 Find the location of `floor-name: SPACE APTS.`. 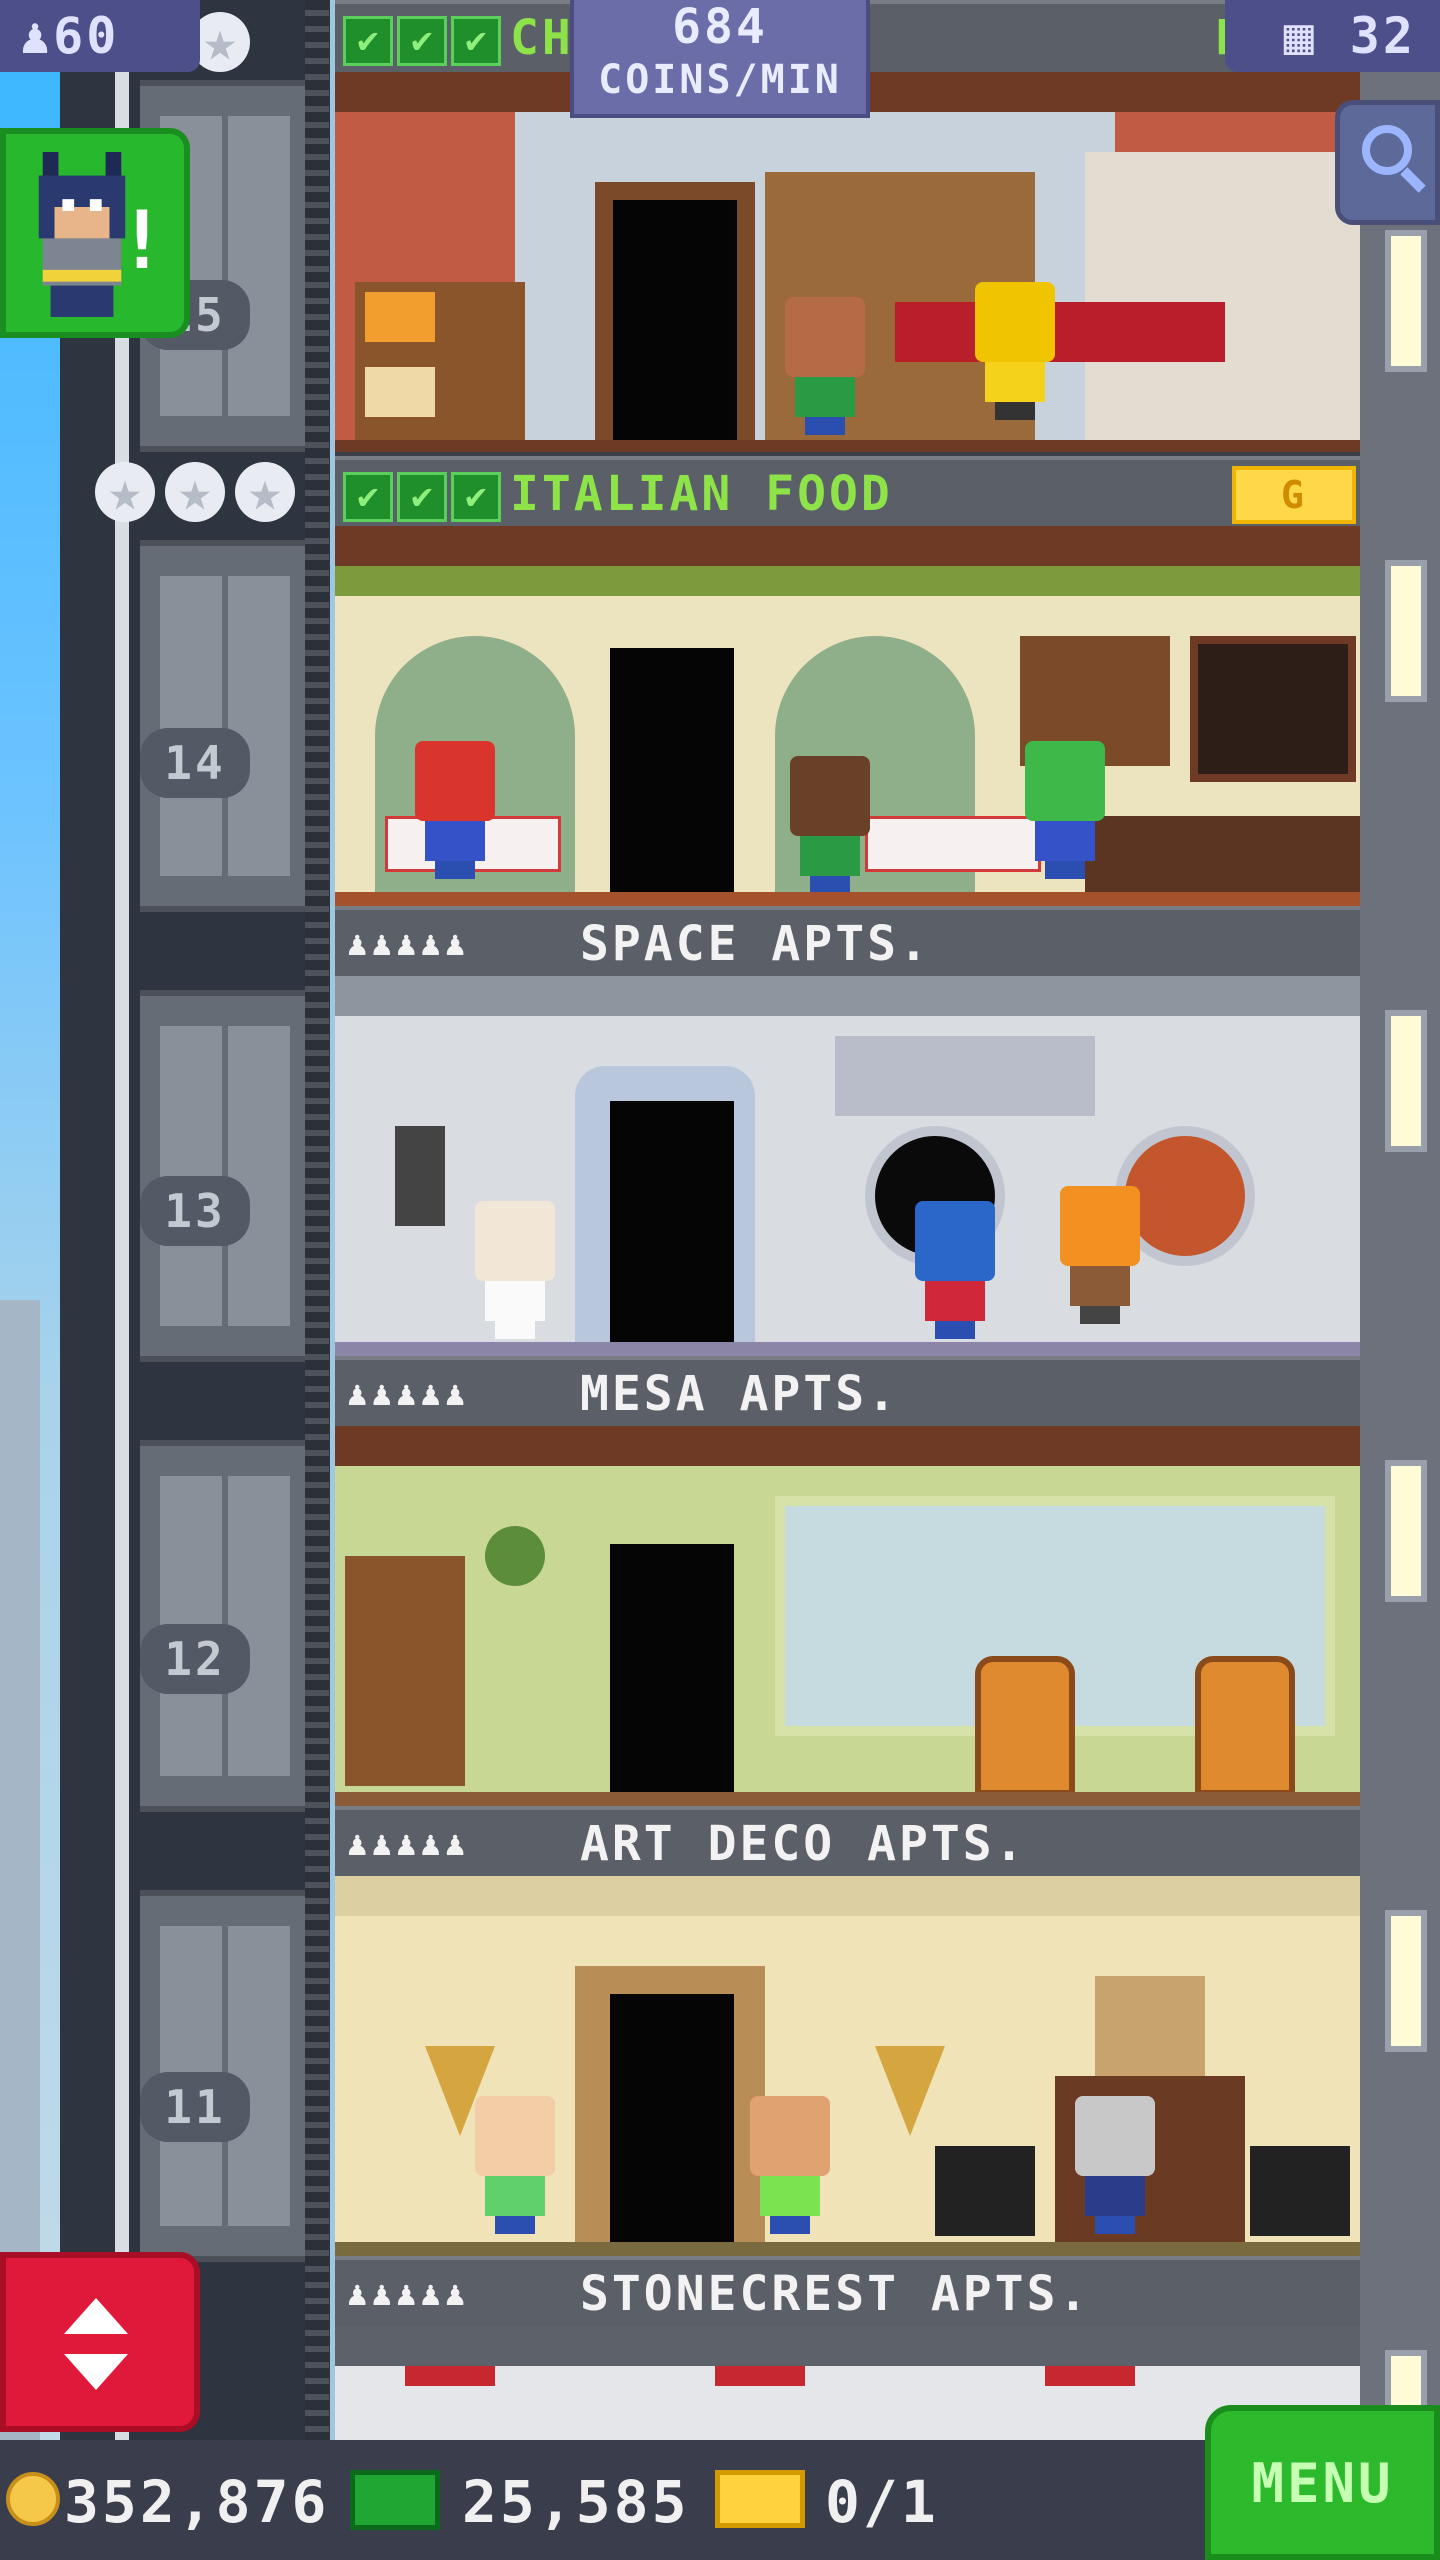

floor-name: SPACE APTS. is located at coordinates (755, 944).